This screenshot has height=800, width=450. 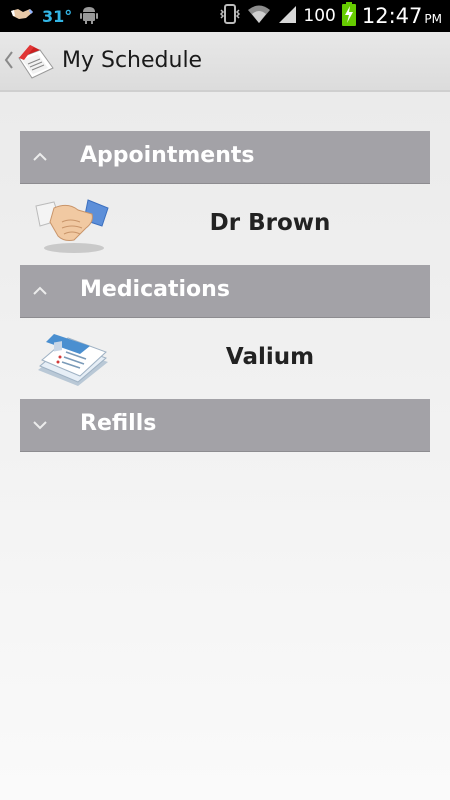 I want to click on app-logo-icon, so click(x=36, y=62).